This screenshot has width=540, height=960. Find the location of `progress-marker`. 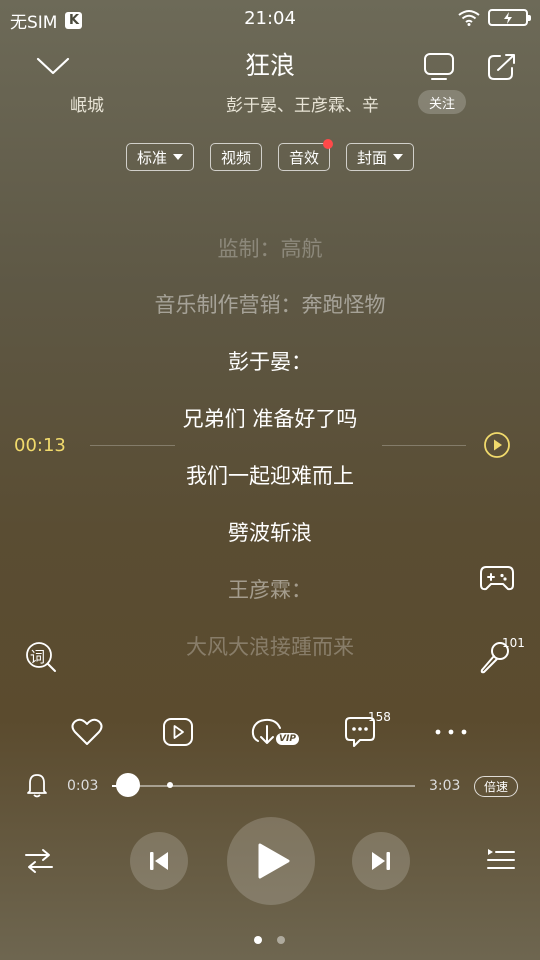

progress-marker is located at coordinates (170, 785).